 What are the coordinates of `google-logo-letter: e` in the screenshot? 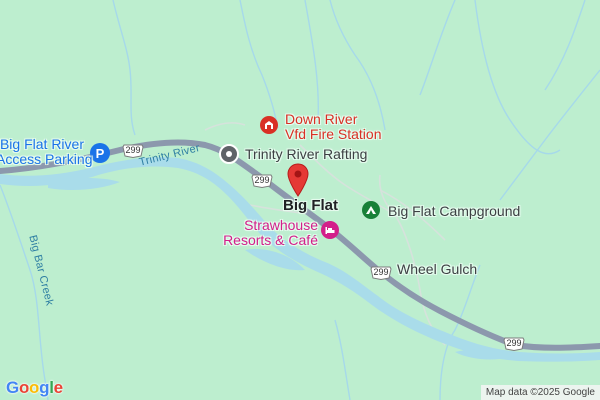 It's located at (58, 387).